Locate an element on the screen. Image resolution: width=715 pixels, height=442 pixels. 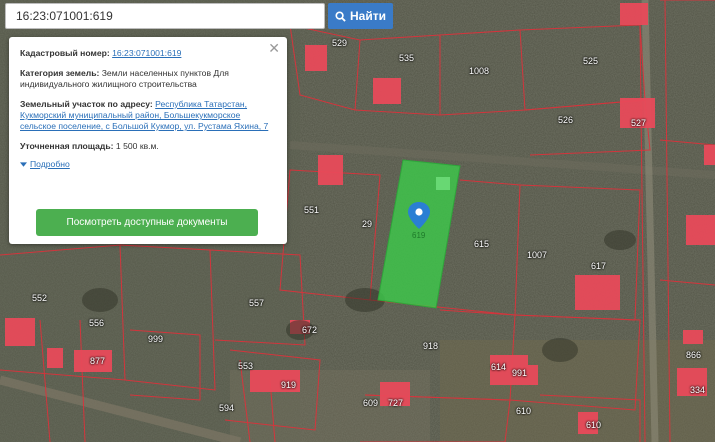
address-label: Земельный участок по адресу: is located at coordinates (86, 104).